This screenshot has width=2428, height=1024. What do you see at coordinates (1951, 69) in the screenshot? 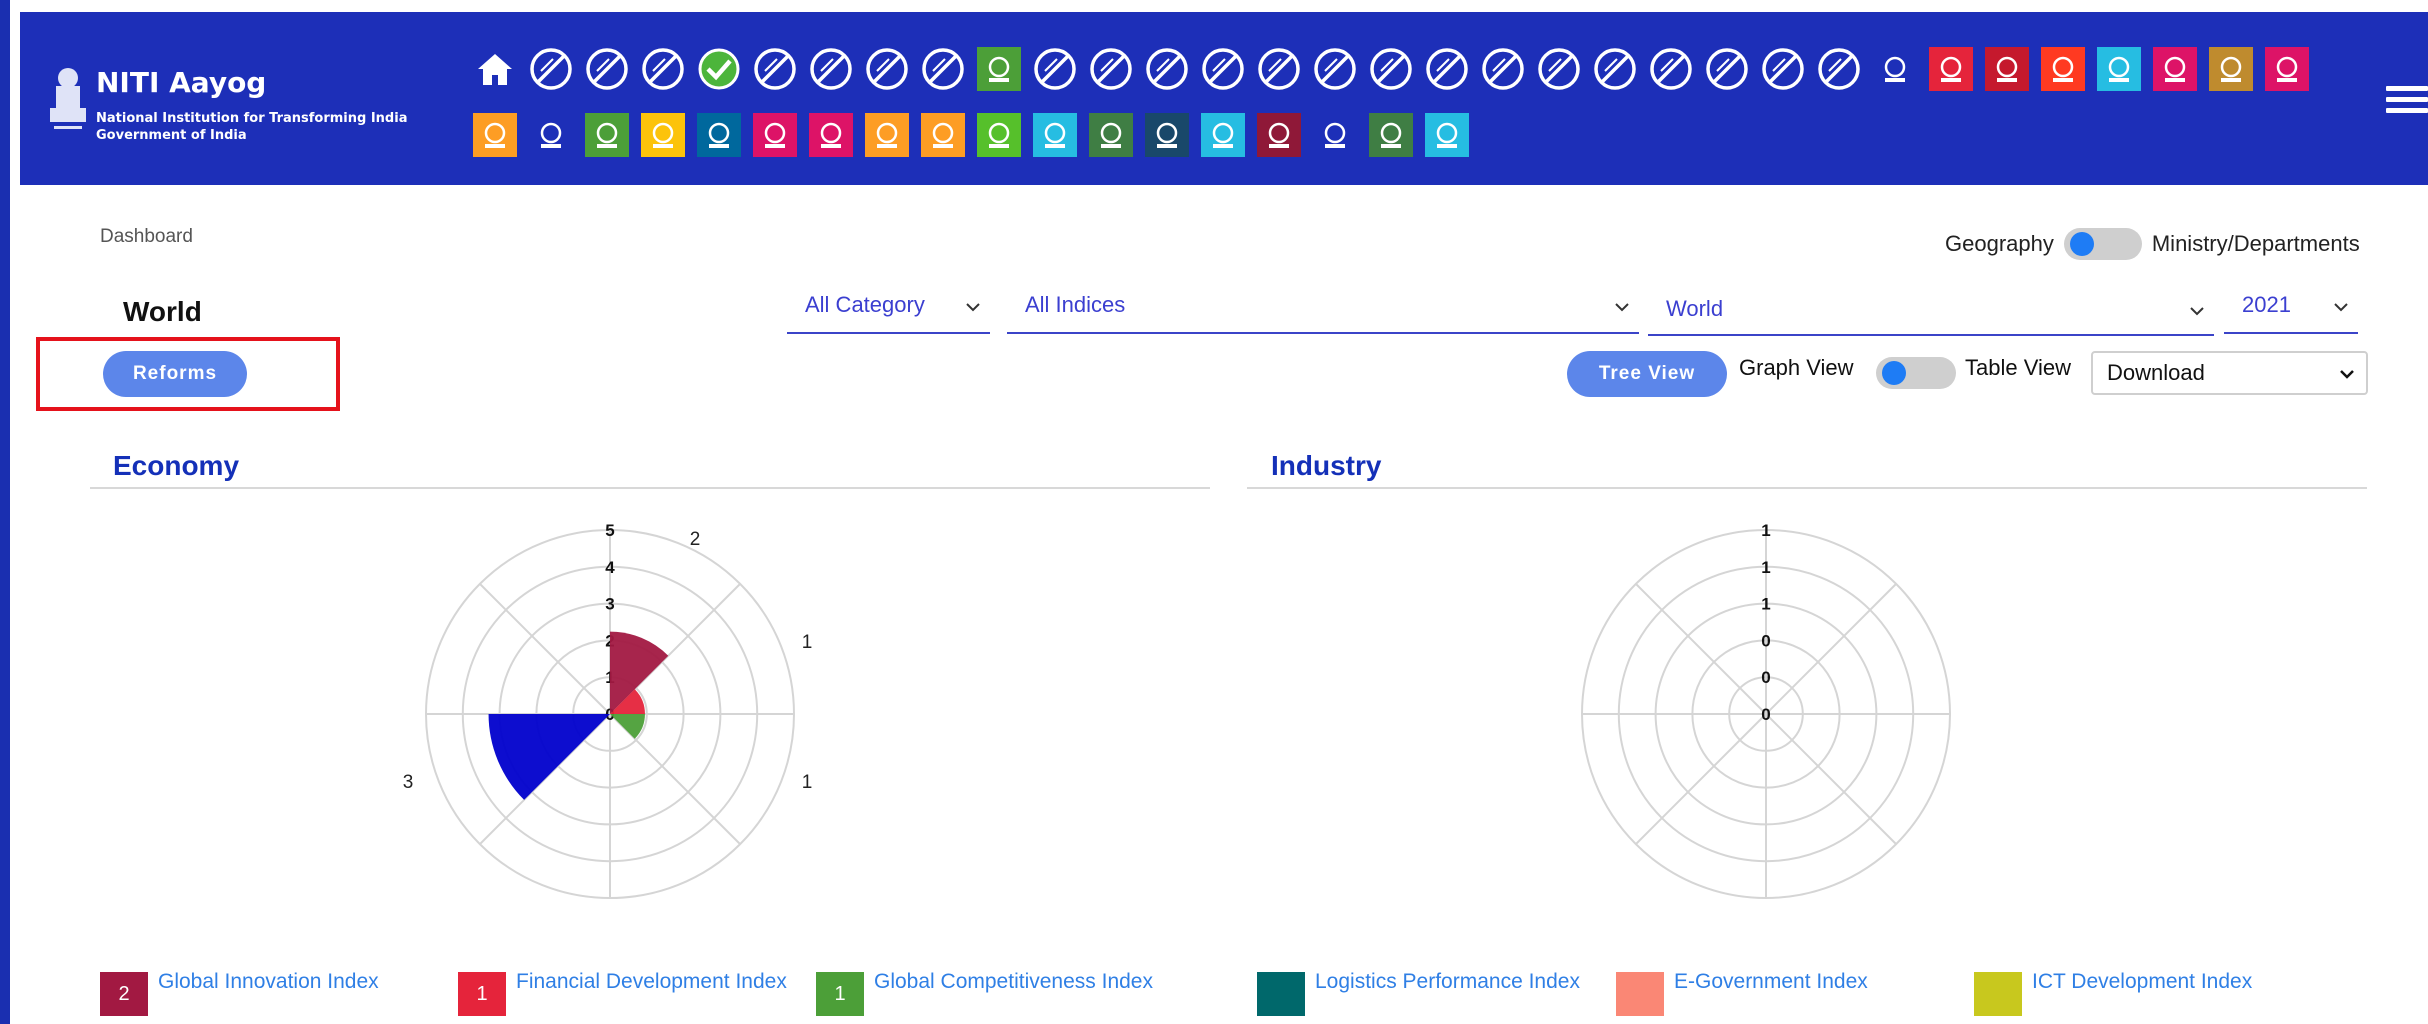
I see `hands-coins-icon` at bounding box center [1951, 69].